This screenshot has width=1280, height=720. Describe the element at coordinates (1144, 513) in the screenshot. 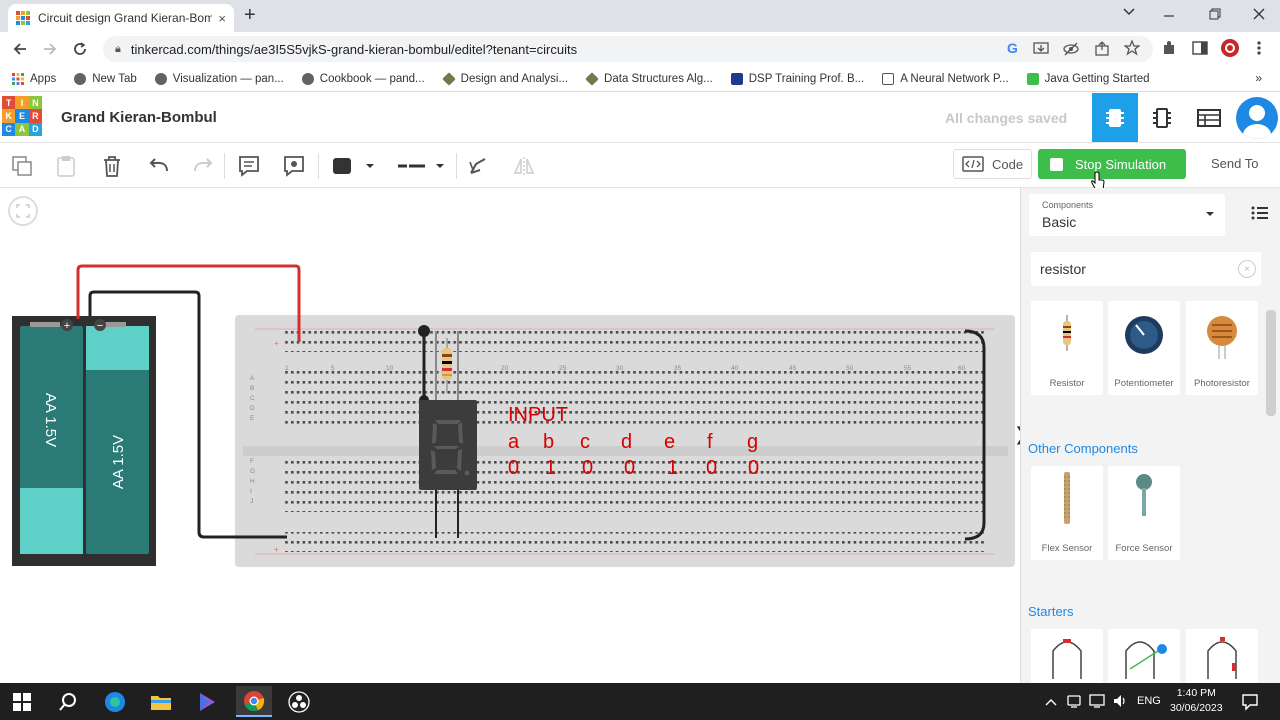

I see `component-card-force-sensor: Force Sensor` at that location.